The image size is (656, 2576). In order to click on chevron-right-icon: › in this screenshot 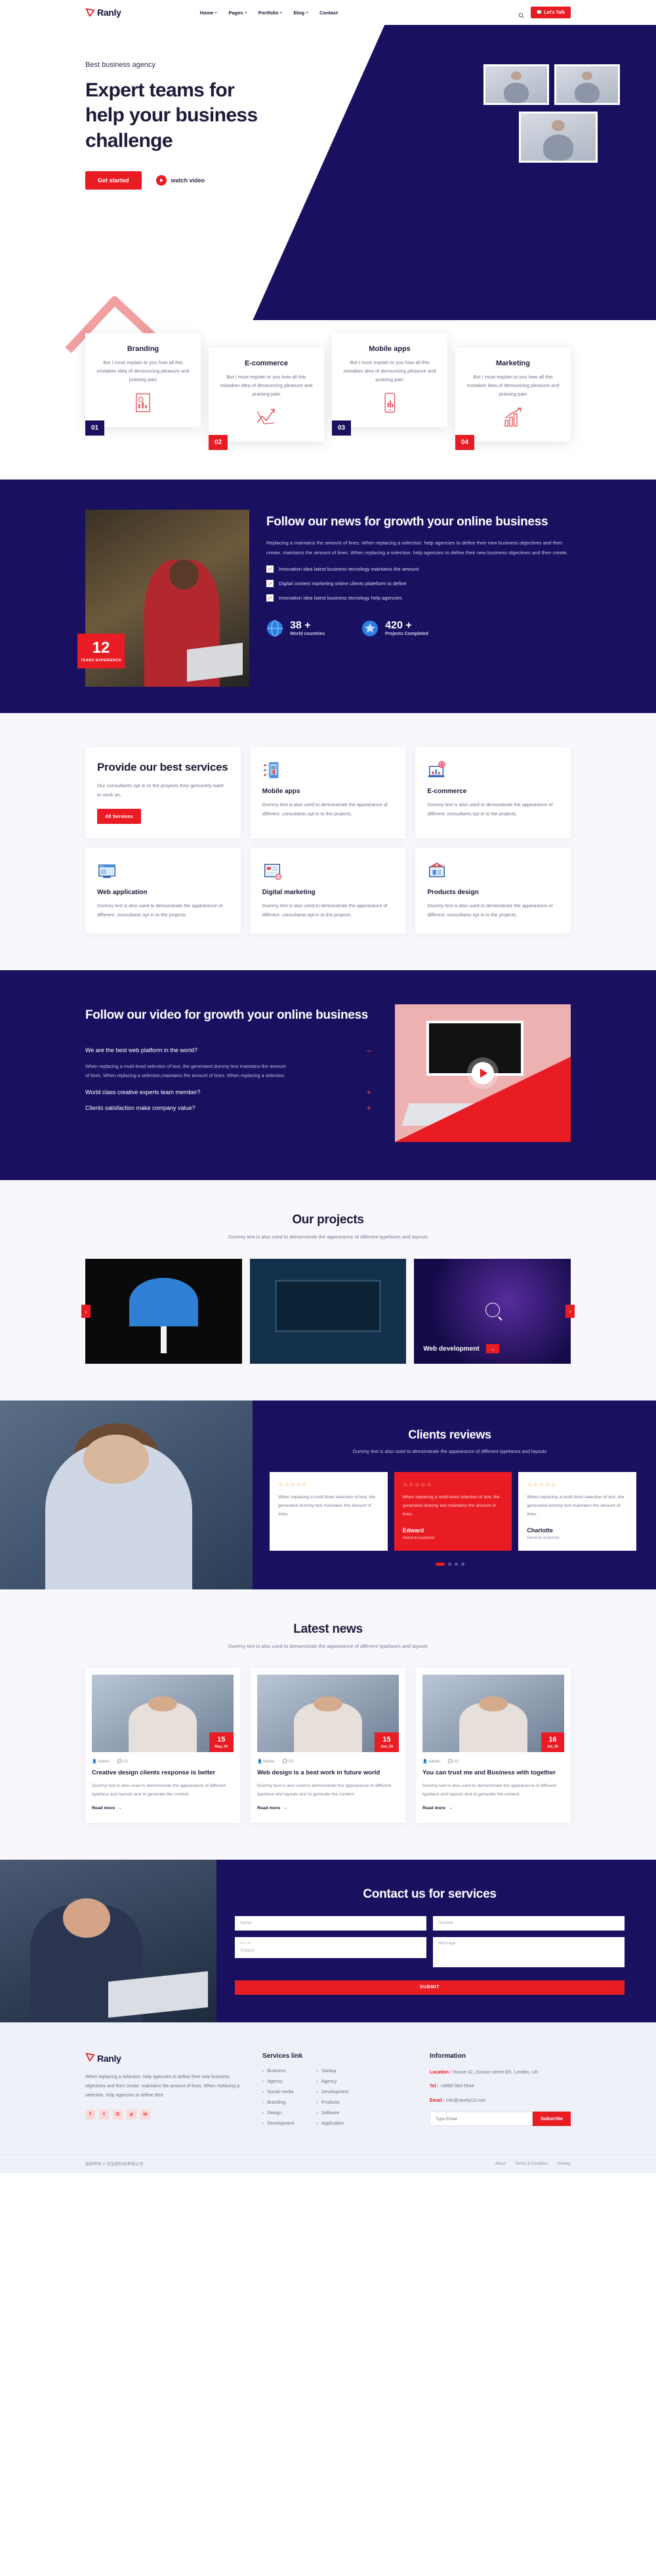, I will do `click(263, 2123)`.